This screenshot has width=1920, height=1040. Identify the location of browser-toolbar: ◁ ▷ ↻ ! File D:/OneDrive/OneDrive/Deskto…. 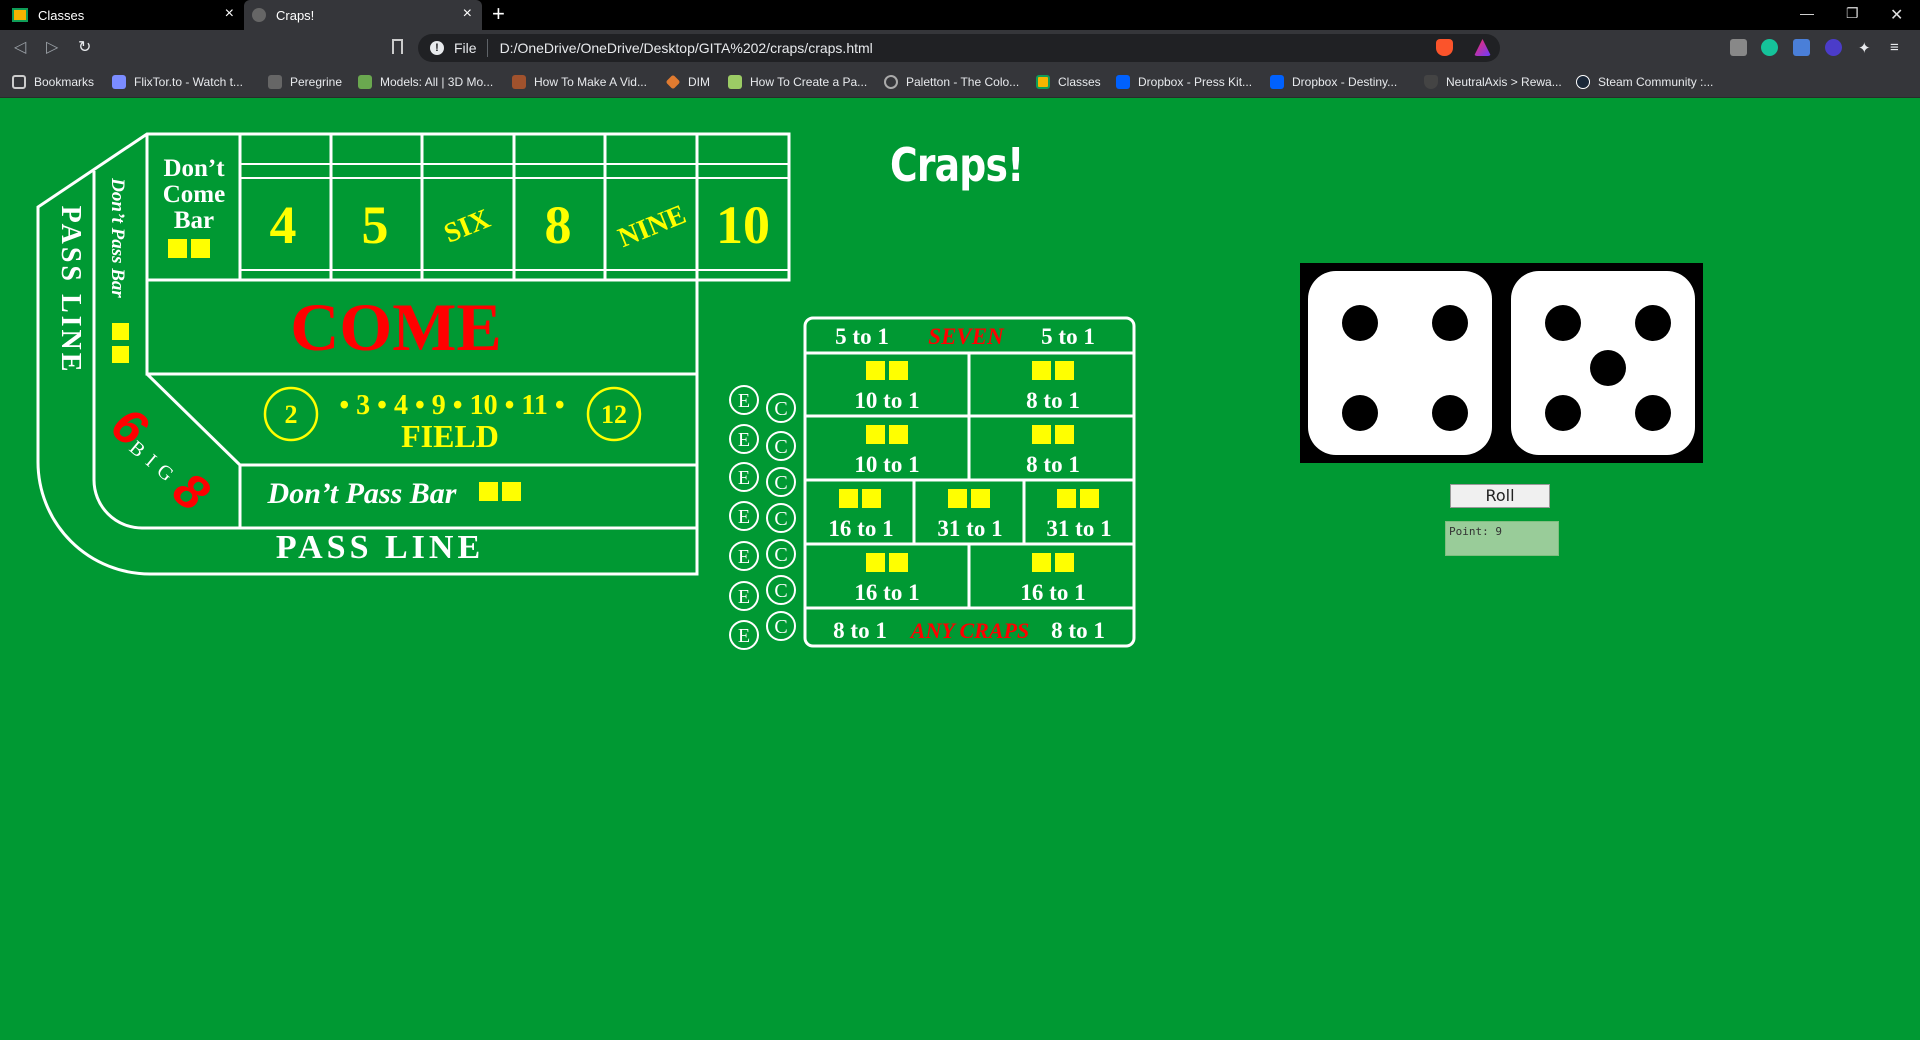
(960, 48).